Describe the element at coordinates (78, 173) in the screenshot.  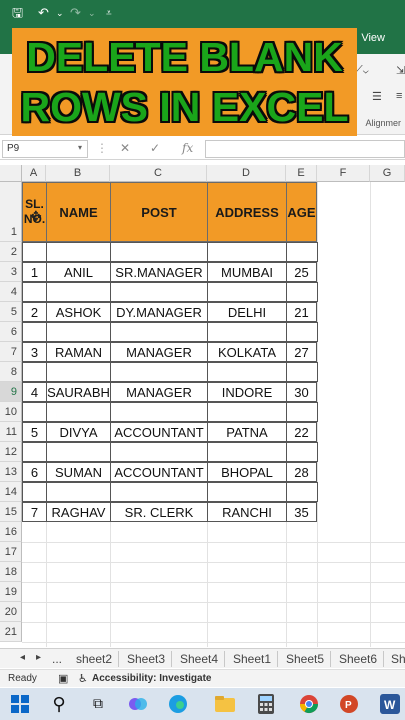
I see `column-header-b: B` at that location.